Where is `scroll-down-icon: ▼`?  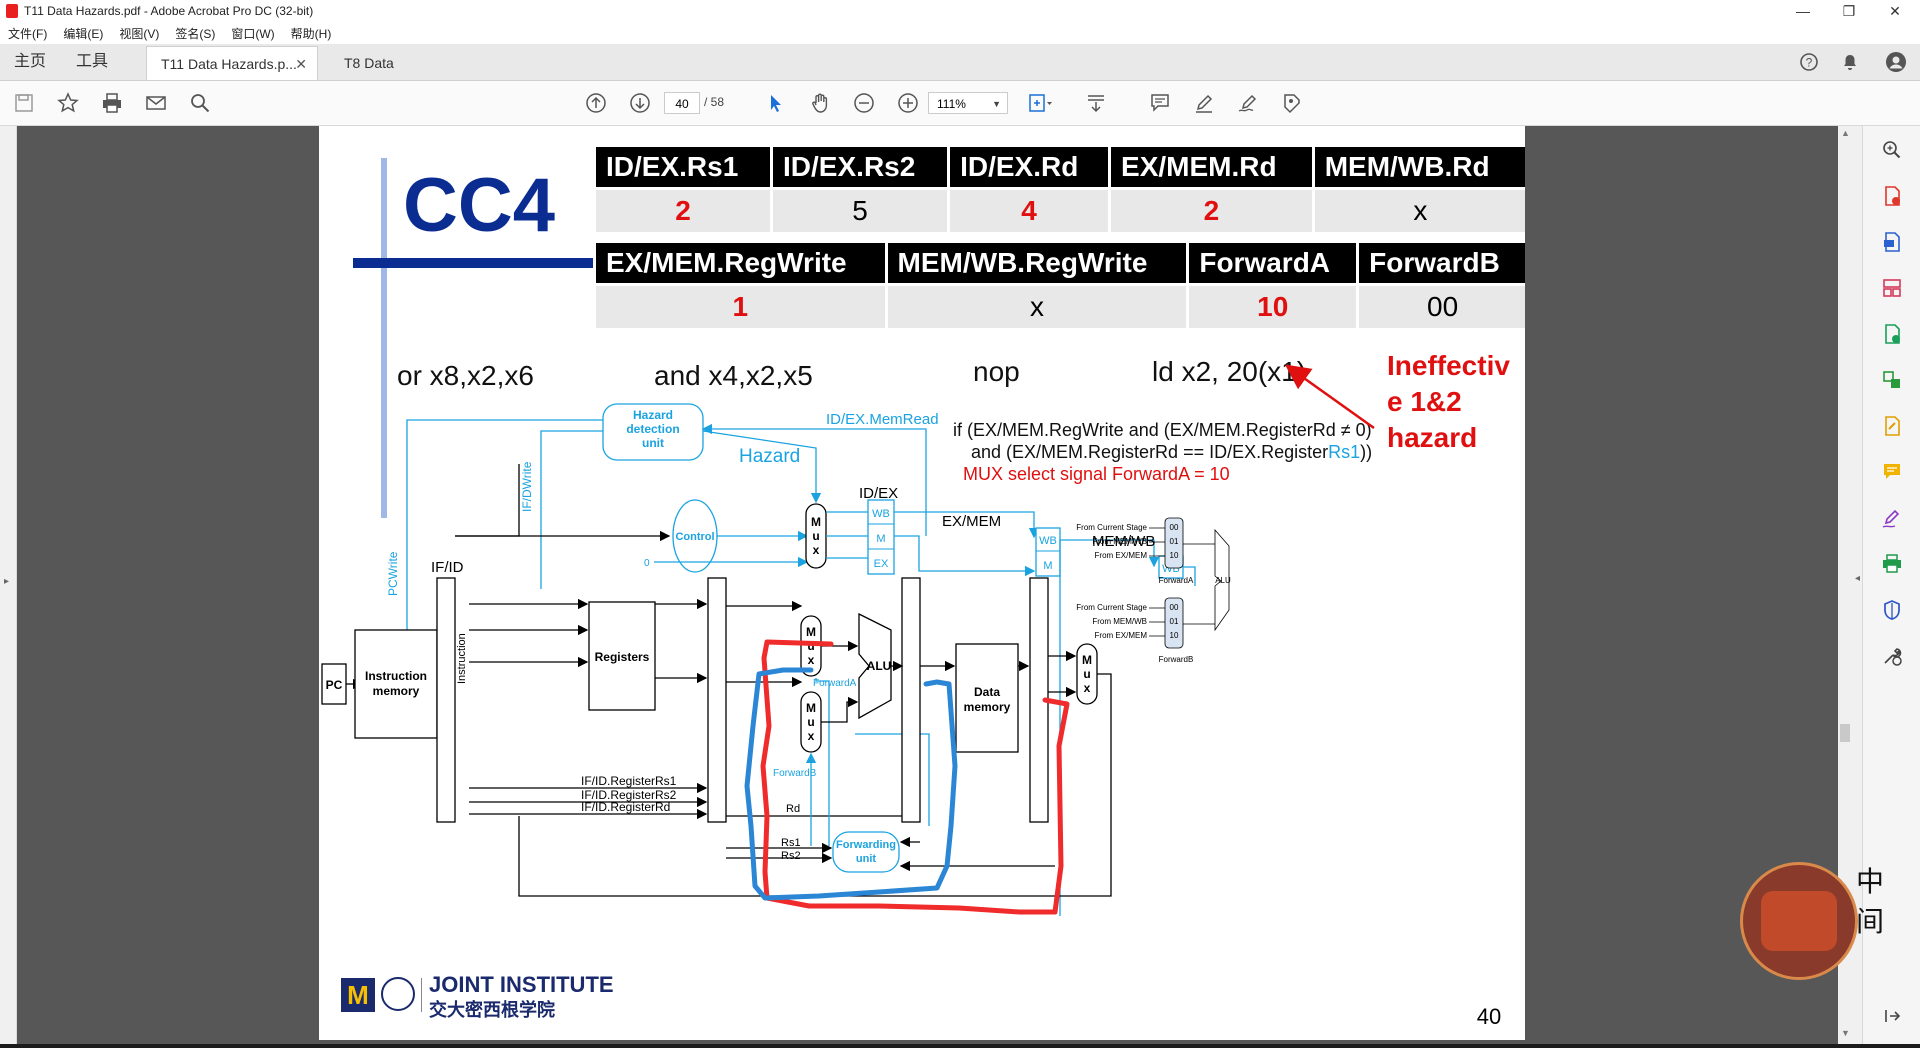
scroll-down-icon: ▼ is located at coordinates (1845, 1033).